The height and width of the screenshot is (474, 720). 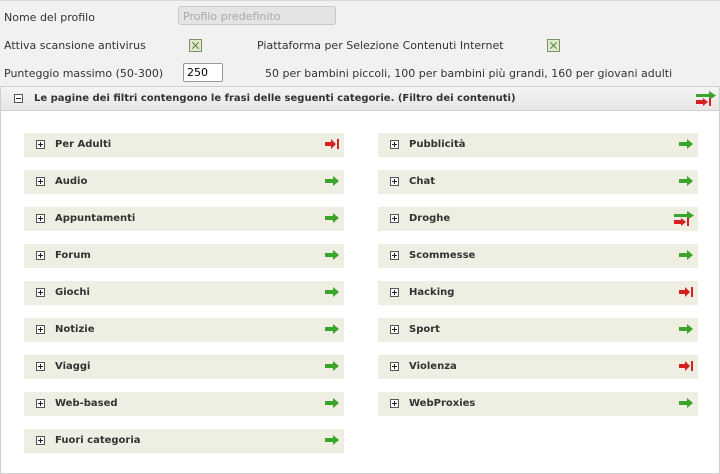 I want to click on category-label: Fuori categoria, so click(x=98, y=440).